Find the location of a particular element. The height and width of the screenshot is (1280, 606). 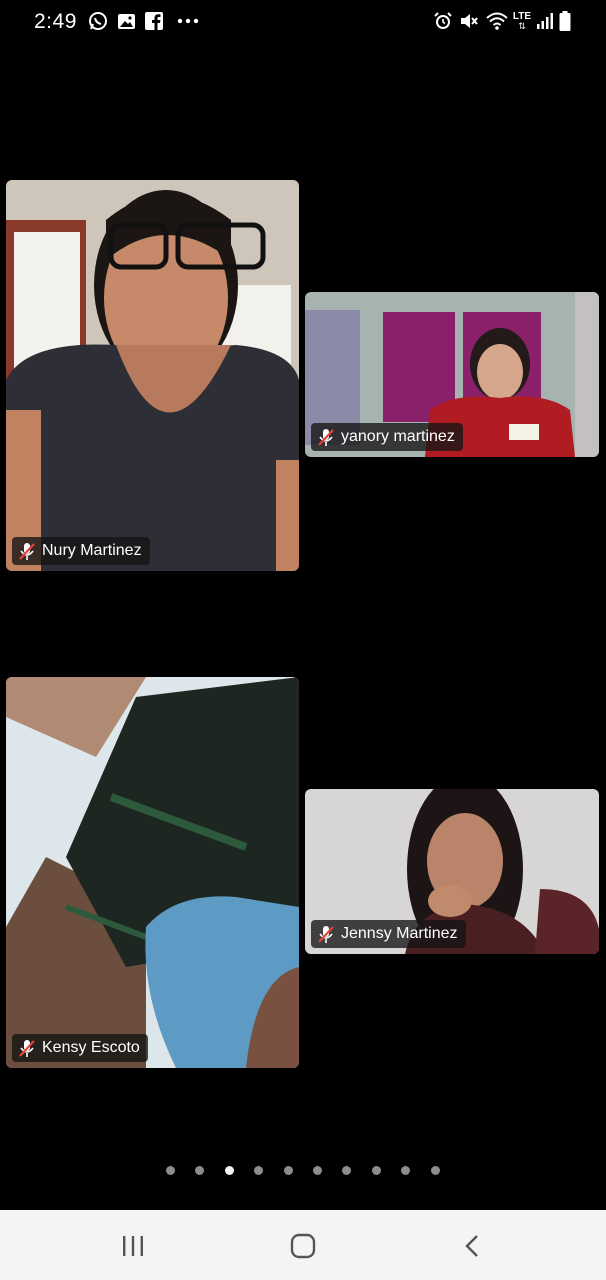

participant-name: yanory martinez is located at coordinates (398, 436).